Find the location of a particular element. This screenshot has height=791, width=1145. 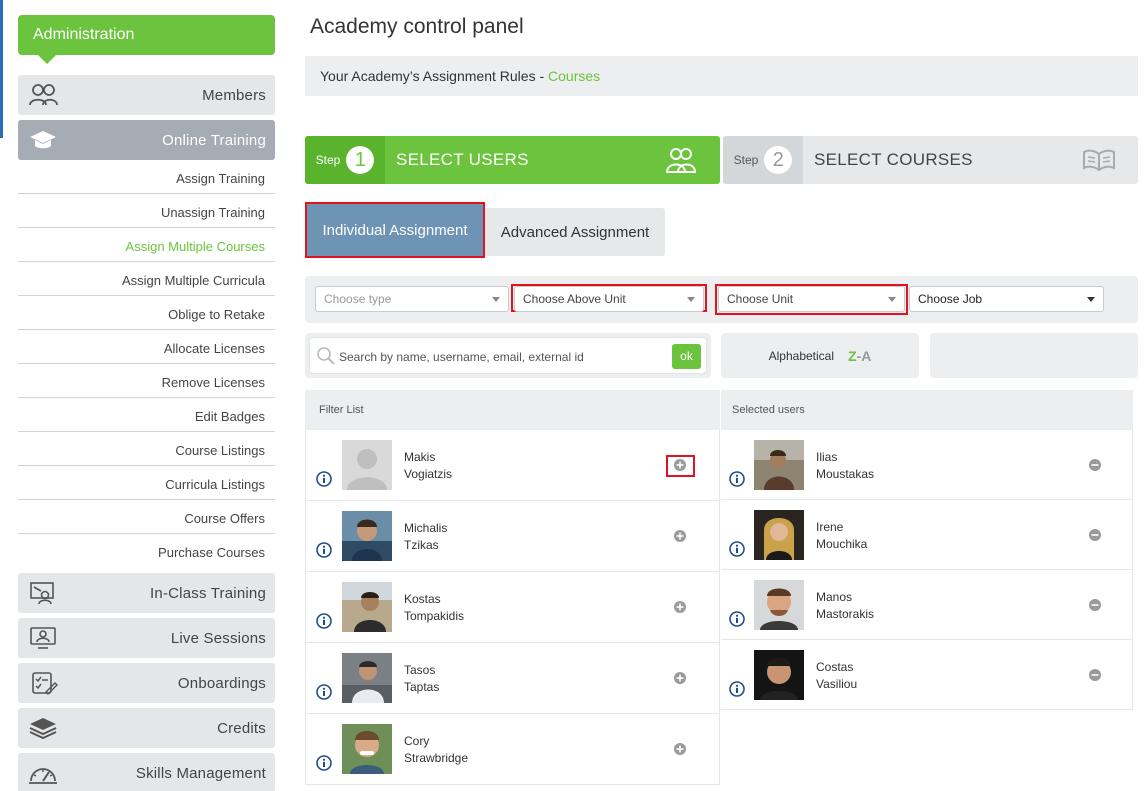

sort-a: A is located at coordinates (866, 355).